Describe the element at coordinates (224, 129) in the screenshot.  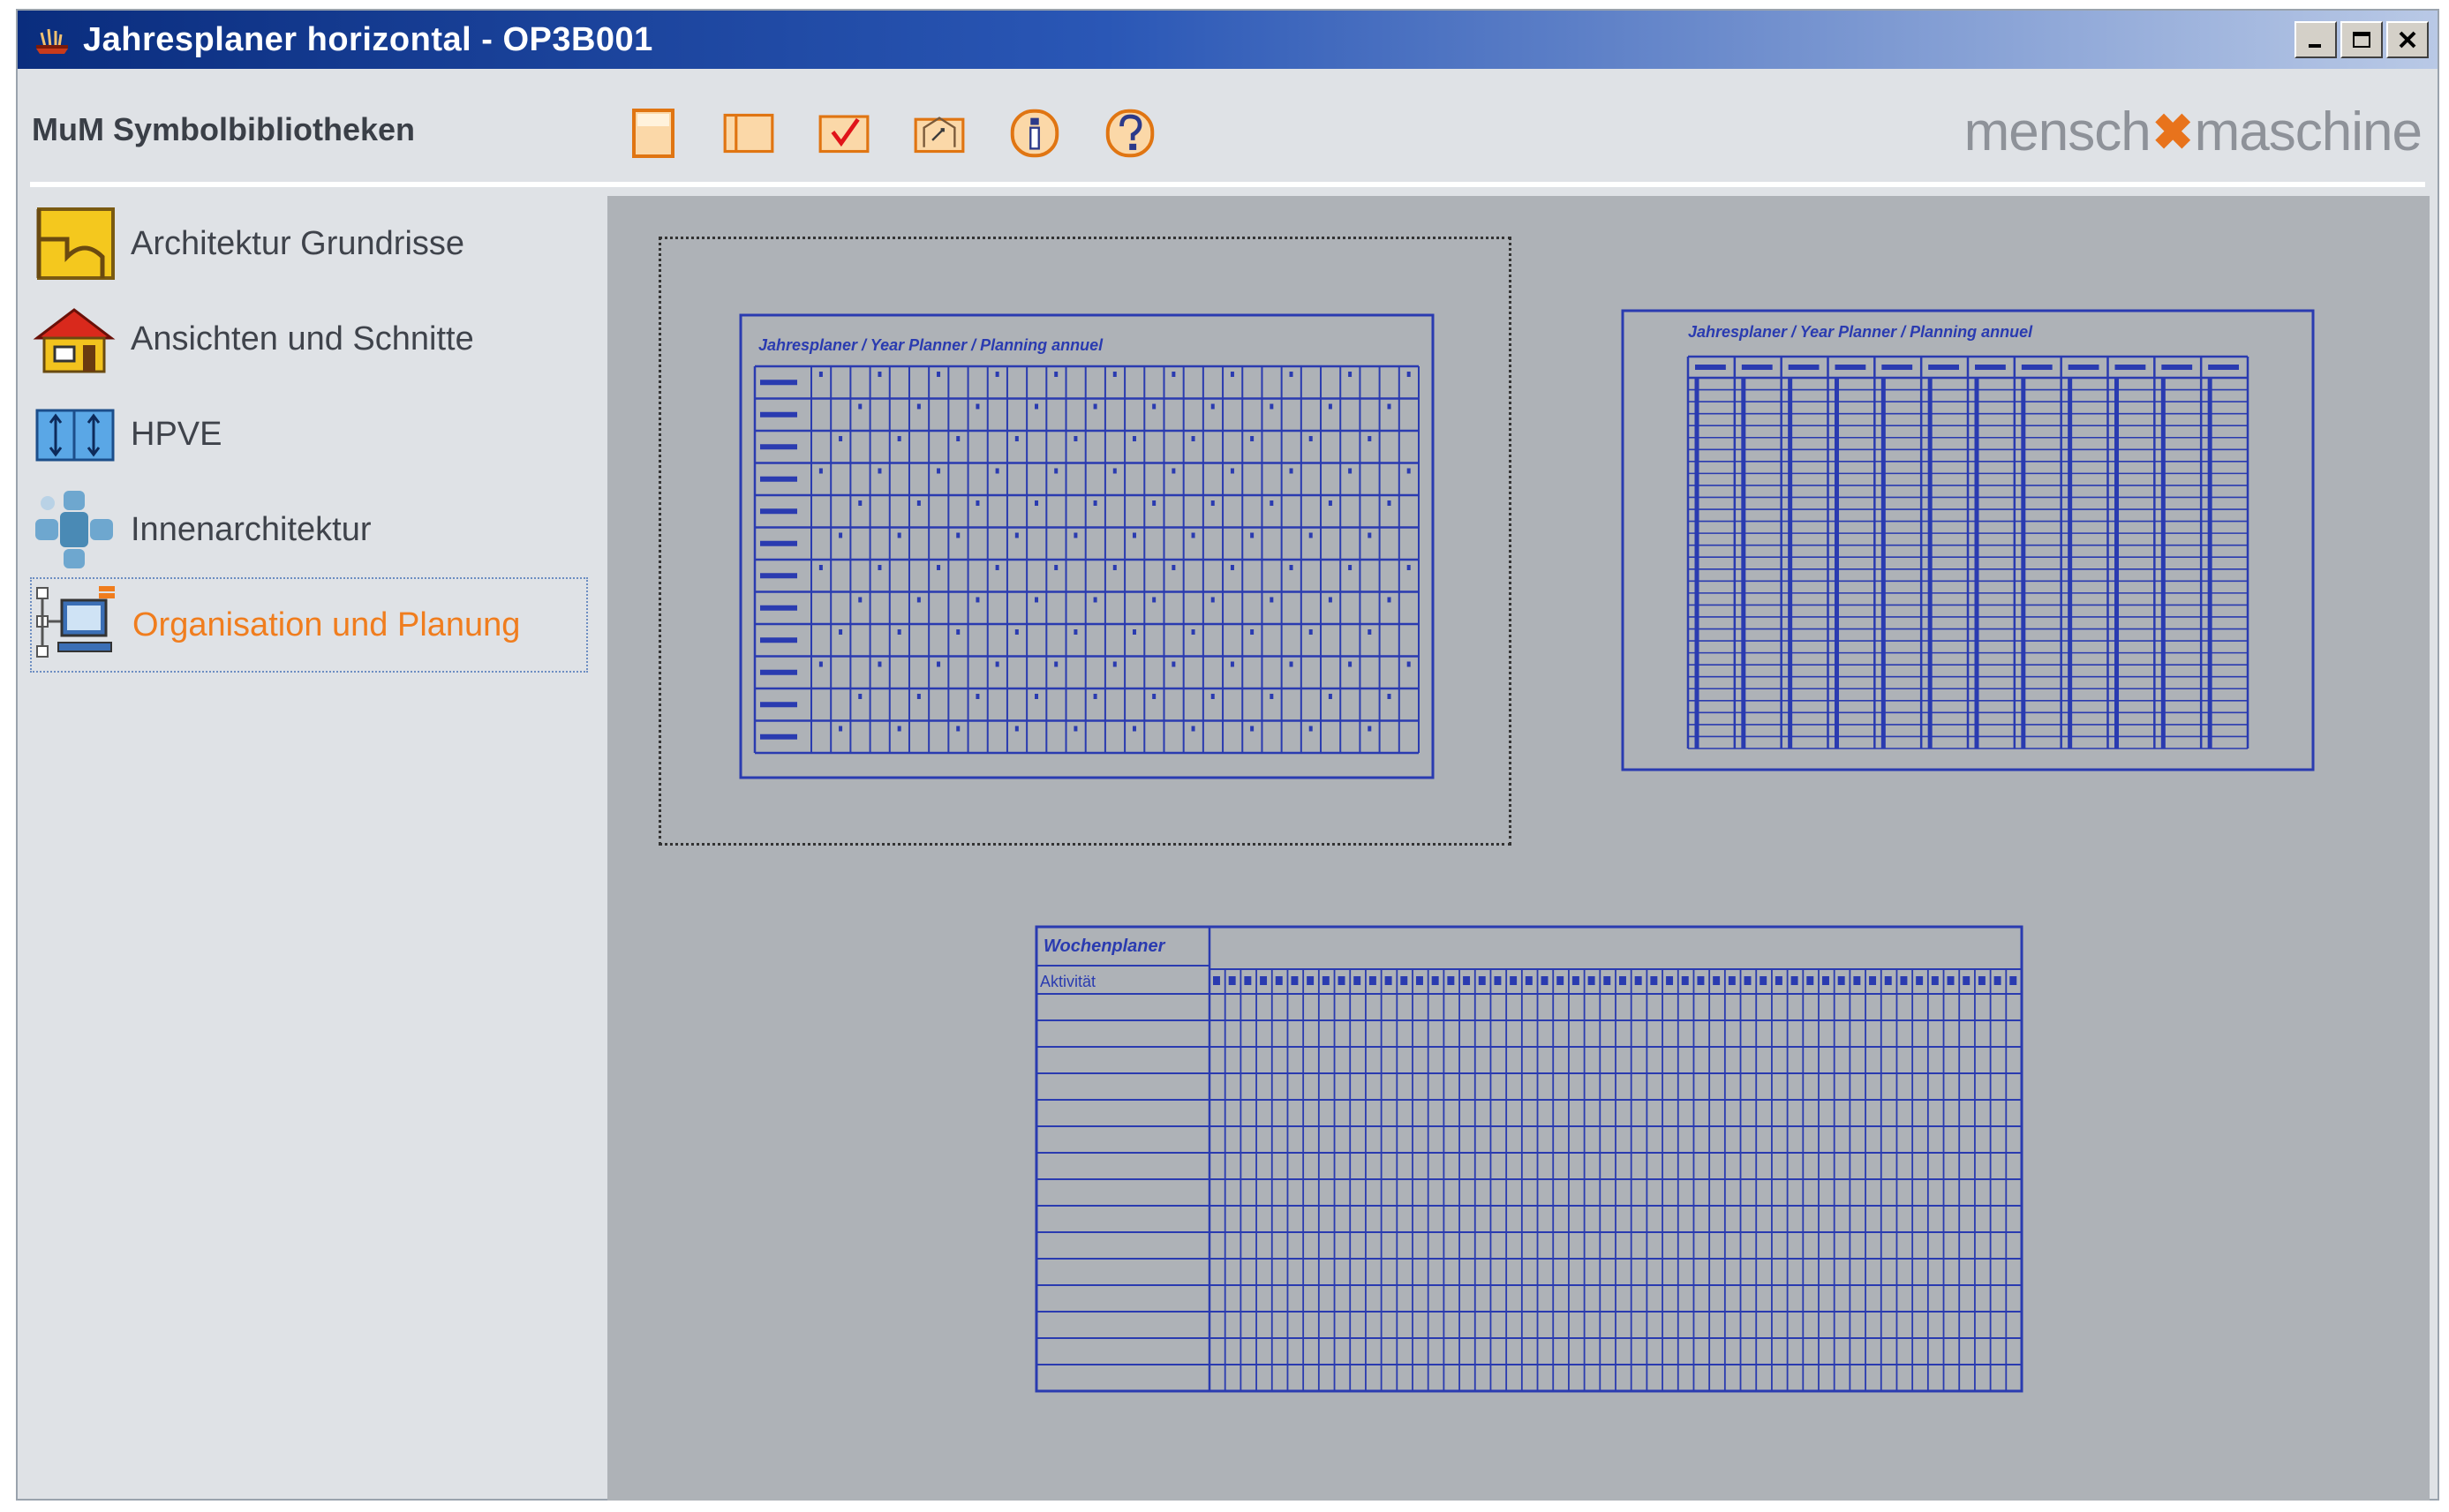
I see `library-title: MuM Symbolbibliotheken` at that location.